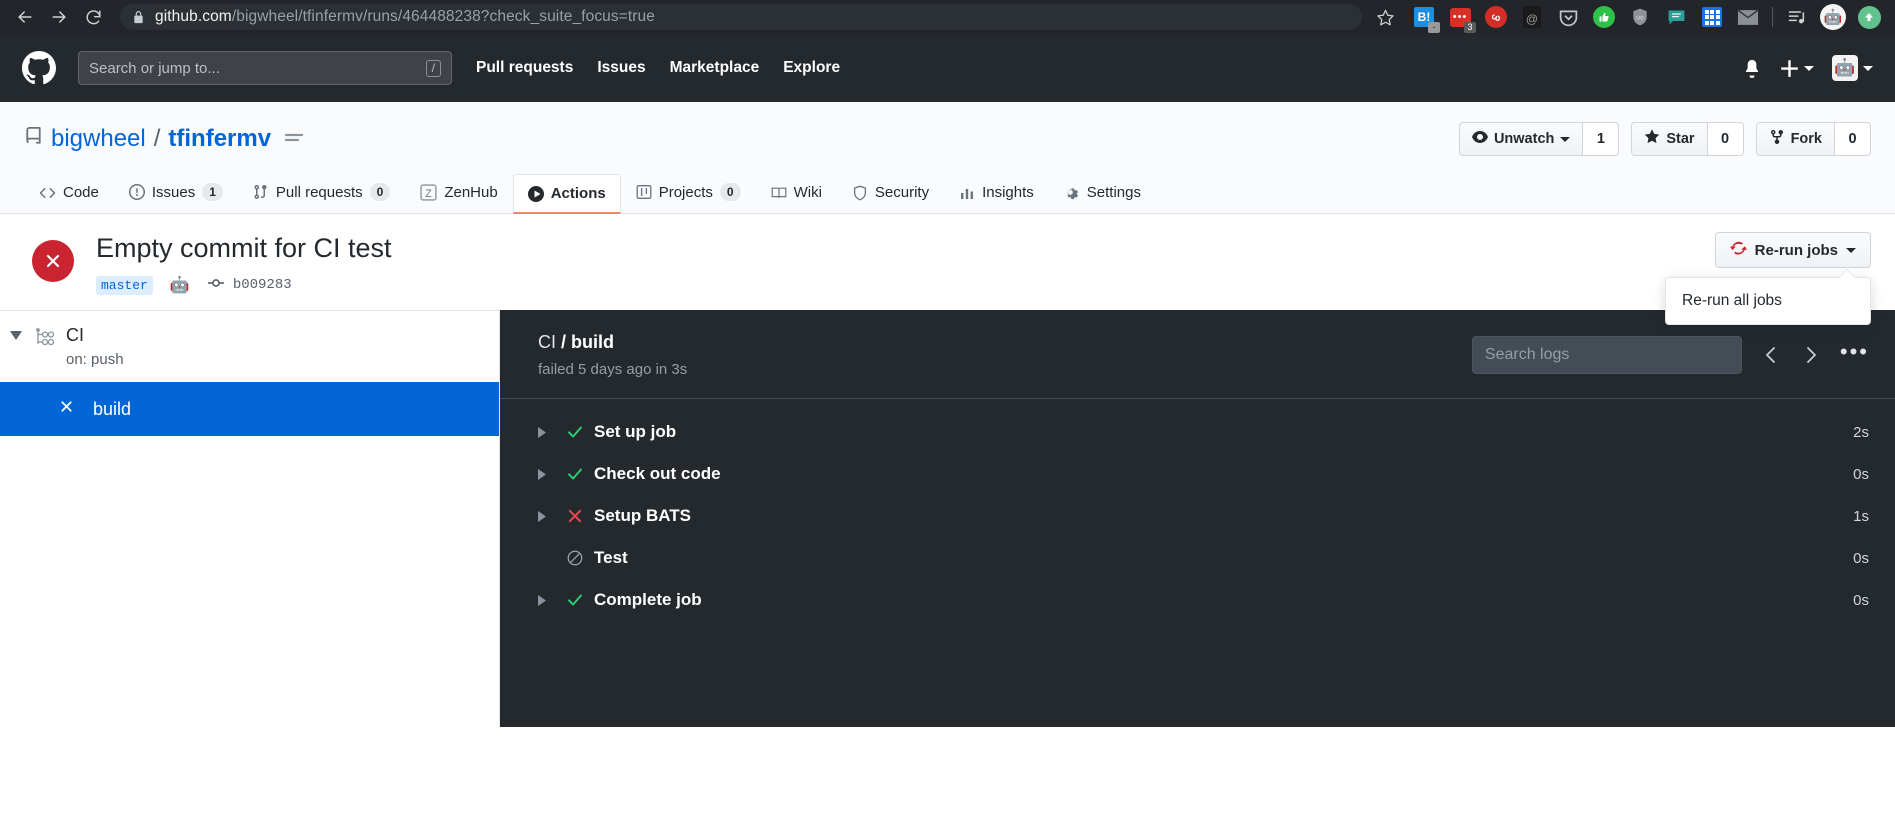  I want to click on tab-code: Code, so click(69, 193).